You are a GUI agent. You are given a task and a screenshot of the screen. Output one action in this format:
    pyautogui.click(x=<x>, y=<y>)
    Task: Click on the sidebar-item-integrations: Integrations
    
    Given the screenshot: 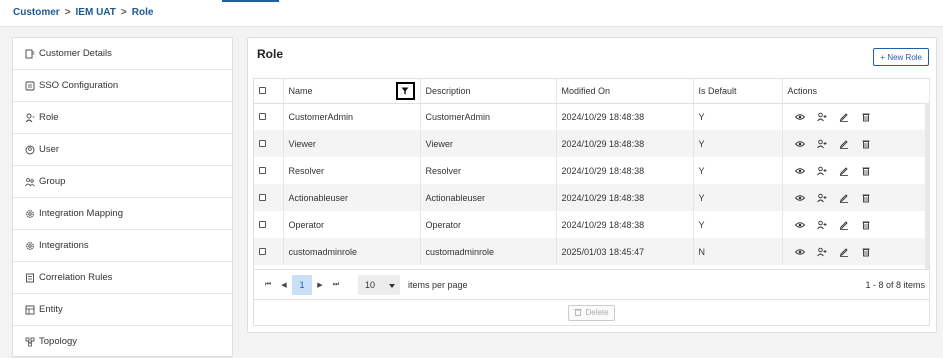 What is the action you would take?
    pyautogui.click(x=122, y=246)
    